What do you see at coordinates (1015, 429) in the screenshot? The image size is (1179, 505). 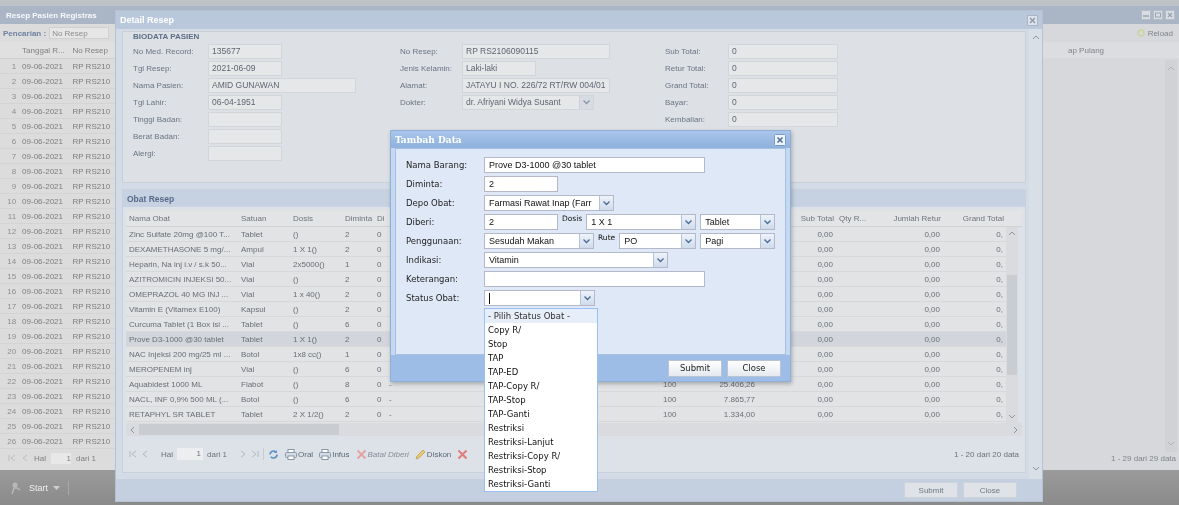 I see `chevron-right-icon` at bounding box center [1015, 429].